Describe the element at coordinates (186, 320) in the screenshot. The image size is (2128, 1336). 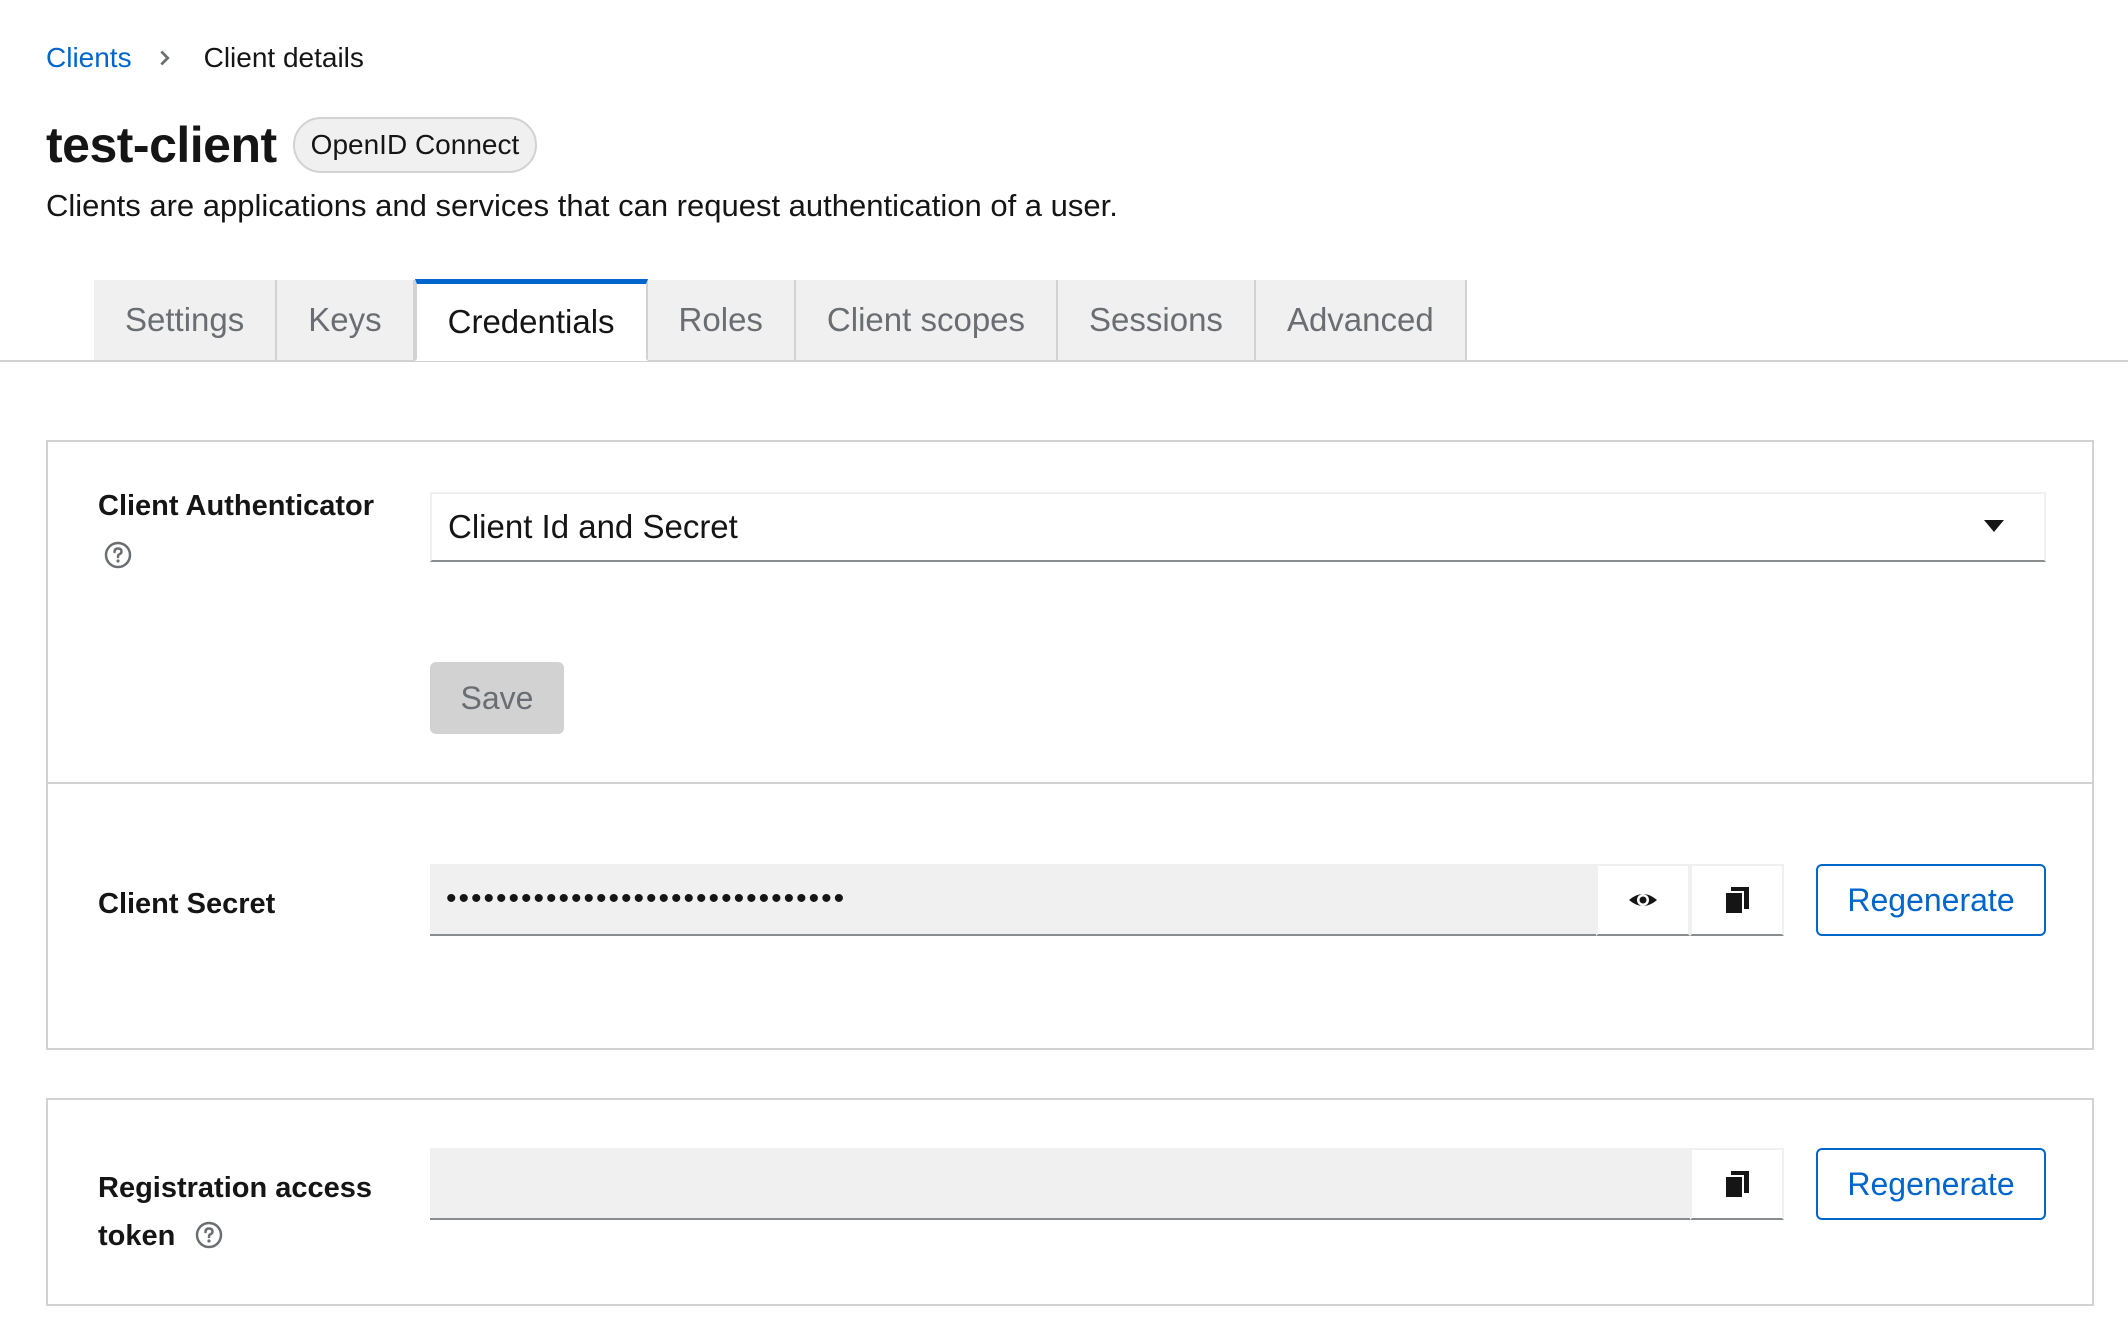
I see `tab-settings: Settings` at that location.